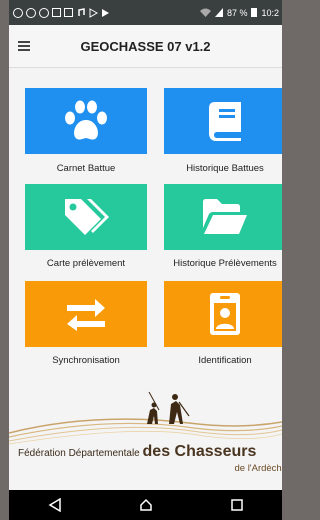  I want to click on synchronisation-button, so click(86, 314).